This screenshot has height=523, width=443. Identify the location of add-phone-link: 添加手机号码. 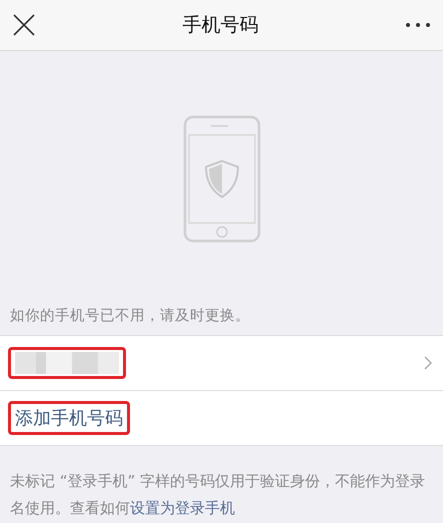
(69, 418).